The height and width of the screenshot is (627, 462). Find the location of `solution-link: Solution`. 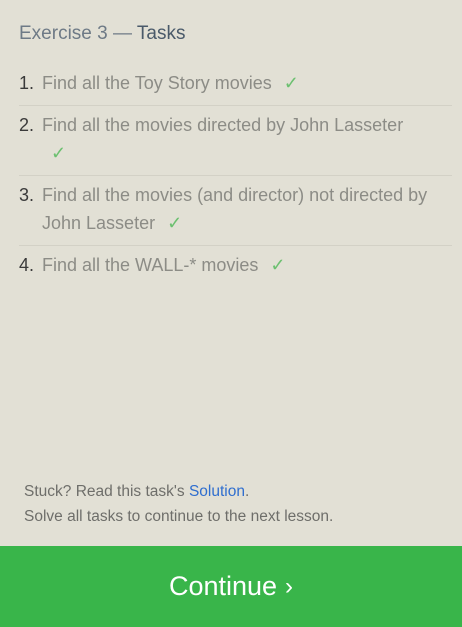

solution-link: Solution is located at coordinates (217, 491).